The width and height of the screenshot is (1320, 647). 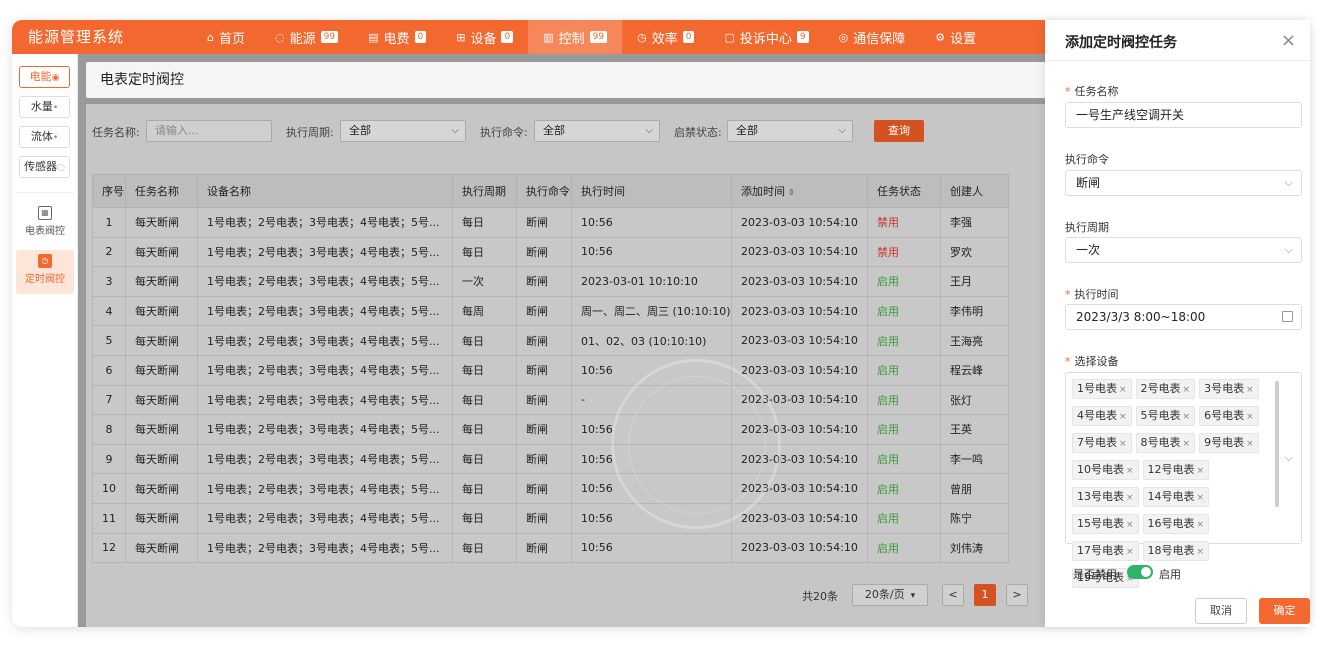 I want to click on sidebar-item-timed-control: ◷ 定时阀控, so click(x=45, y=272).